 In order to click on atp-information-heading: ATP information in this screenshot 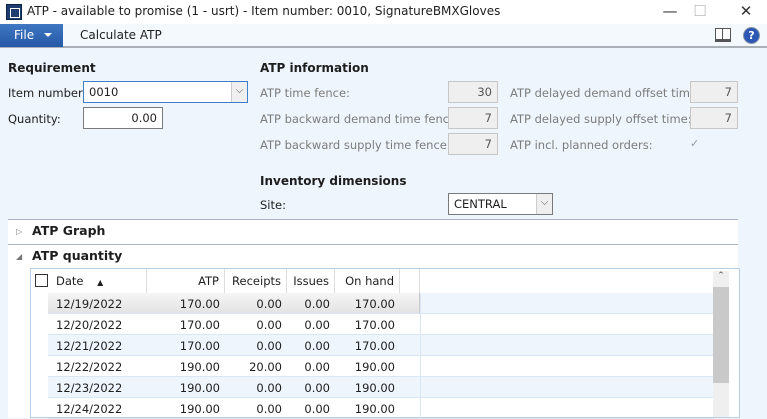, I will do `click(314, 68)`.